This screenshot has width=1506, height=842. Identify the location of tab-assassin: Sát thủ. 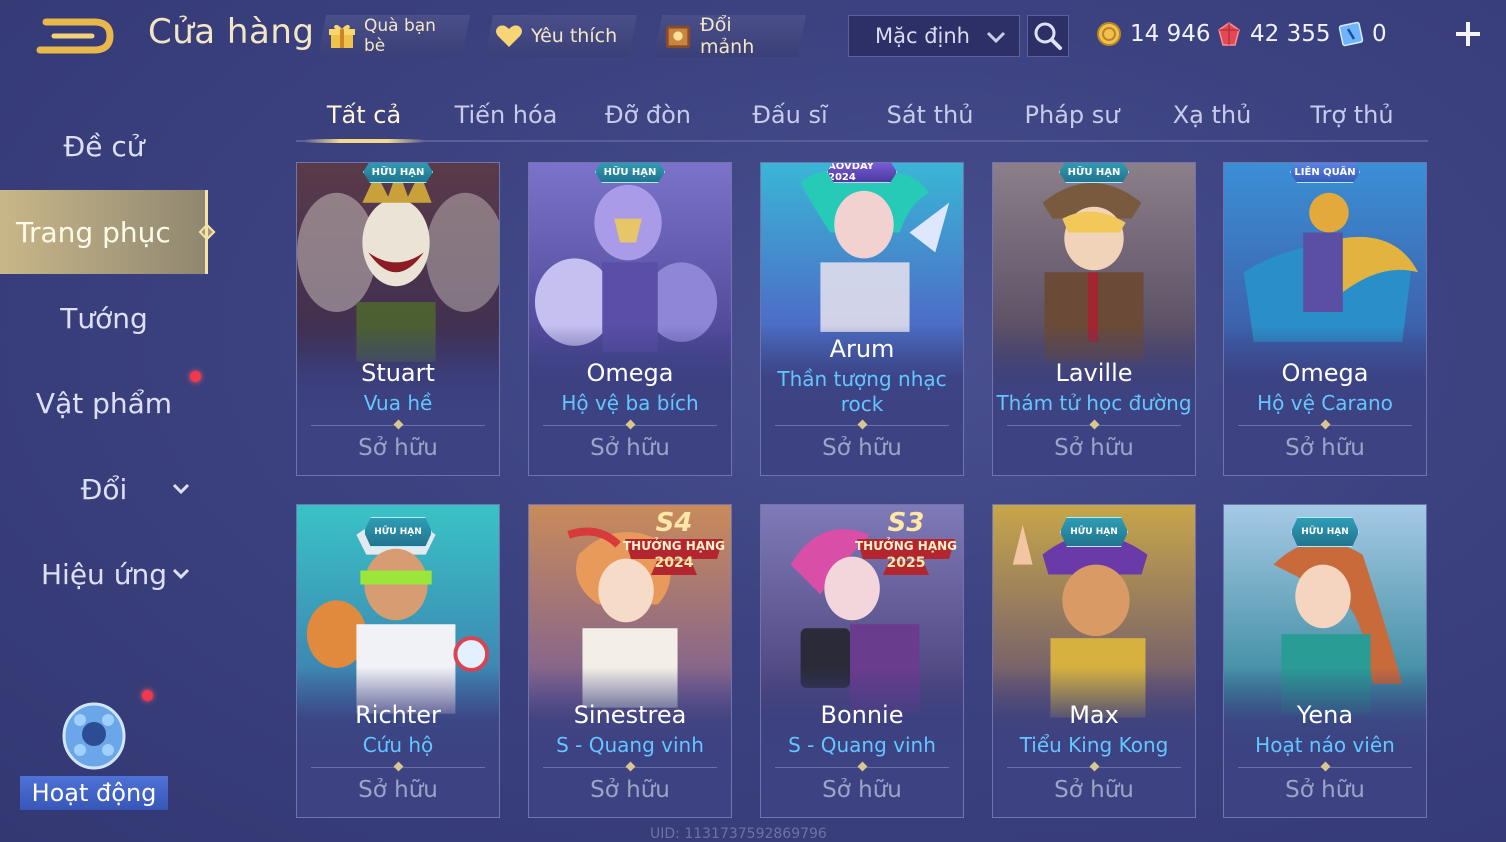
(930, 115).